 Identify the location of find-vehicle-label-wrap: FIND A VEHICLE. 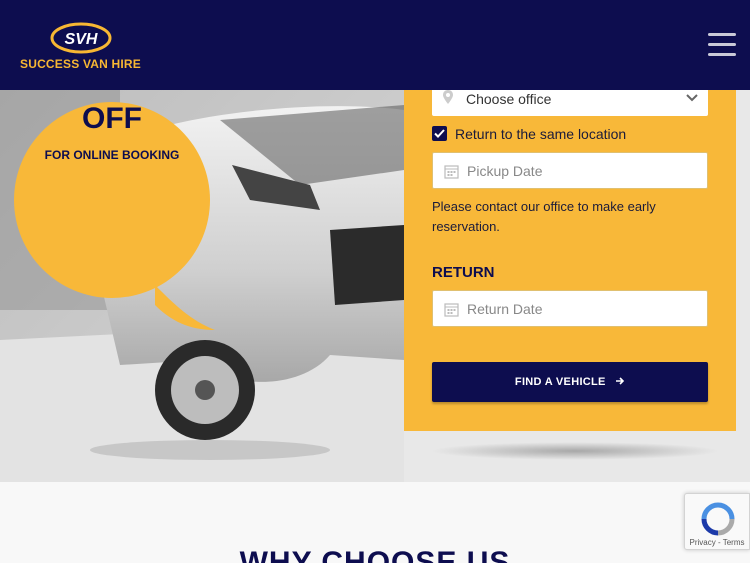
(570, 382).